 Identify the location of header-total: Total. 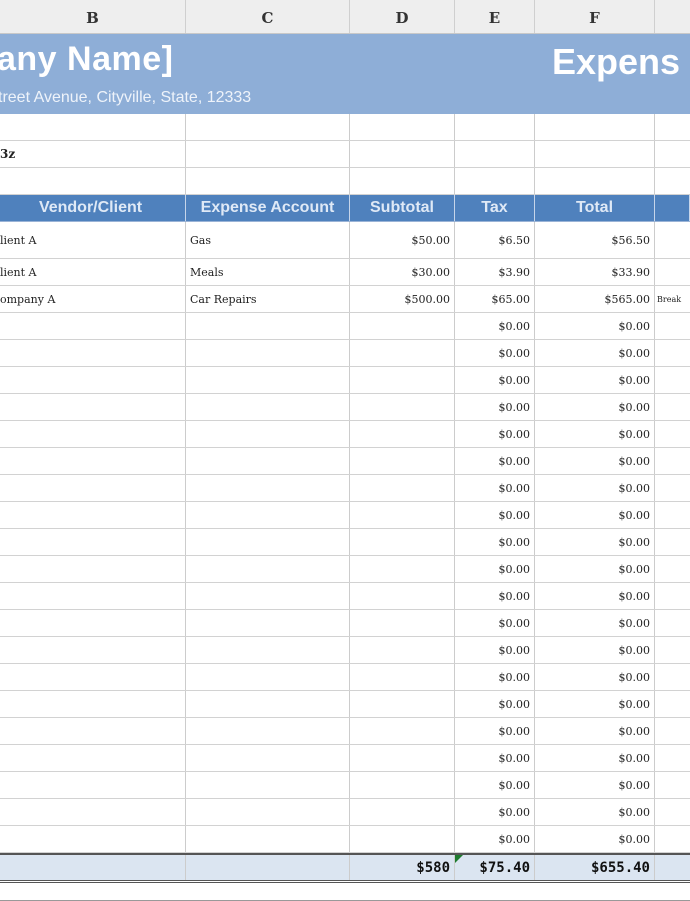
(595, 208).